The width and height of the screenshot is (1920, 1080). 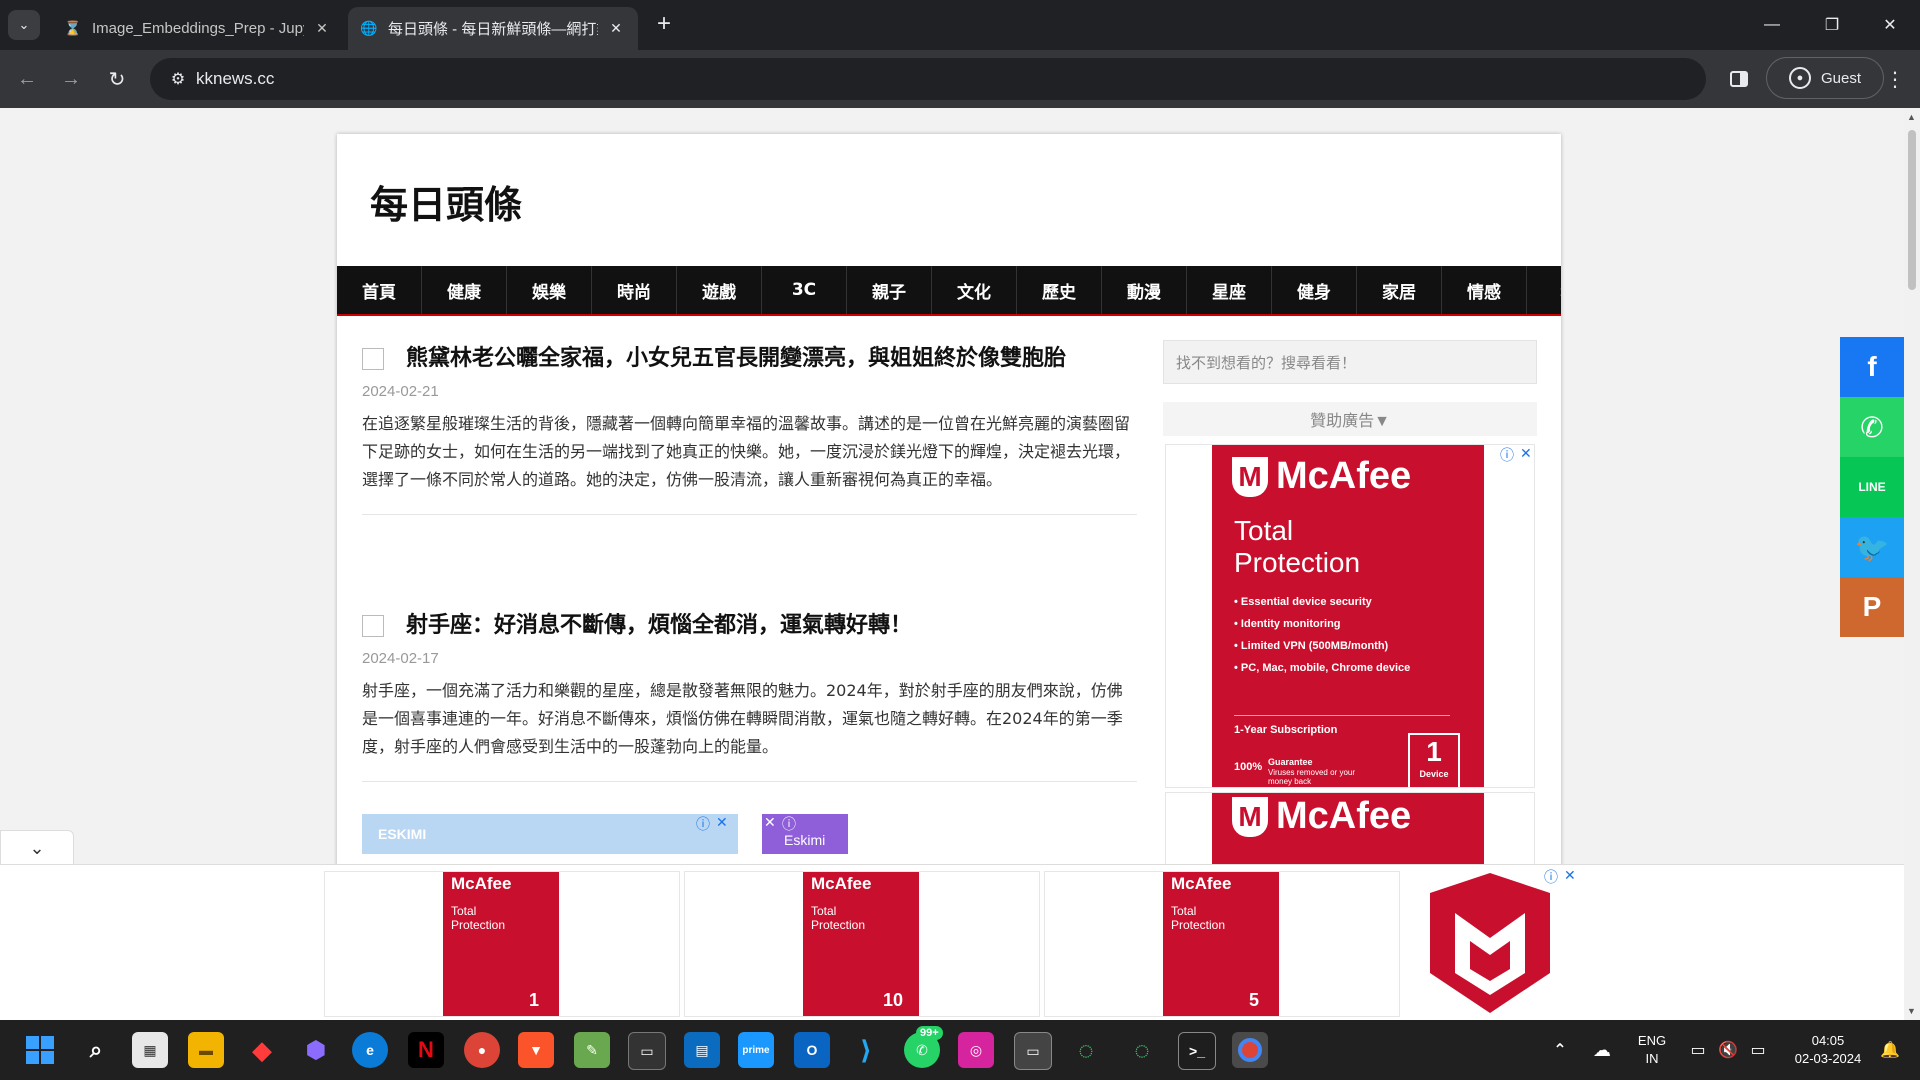 I want to click on image-editor-icon: ✎, so click(x=592, y=1050).